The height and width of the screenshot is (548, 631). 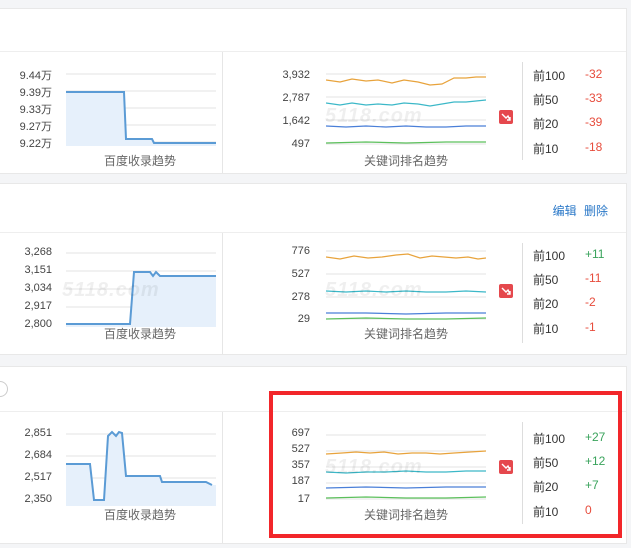 What do you see at coordinates (38, 270) in the screenshot?
I see `baidu-axis-label: 3,151` at bounding box center [38, 270].